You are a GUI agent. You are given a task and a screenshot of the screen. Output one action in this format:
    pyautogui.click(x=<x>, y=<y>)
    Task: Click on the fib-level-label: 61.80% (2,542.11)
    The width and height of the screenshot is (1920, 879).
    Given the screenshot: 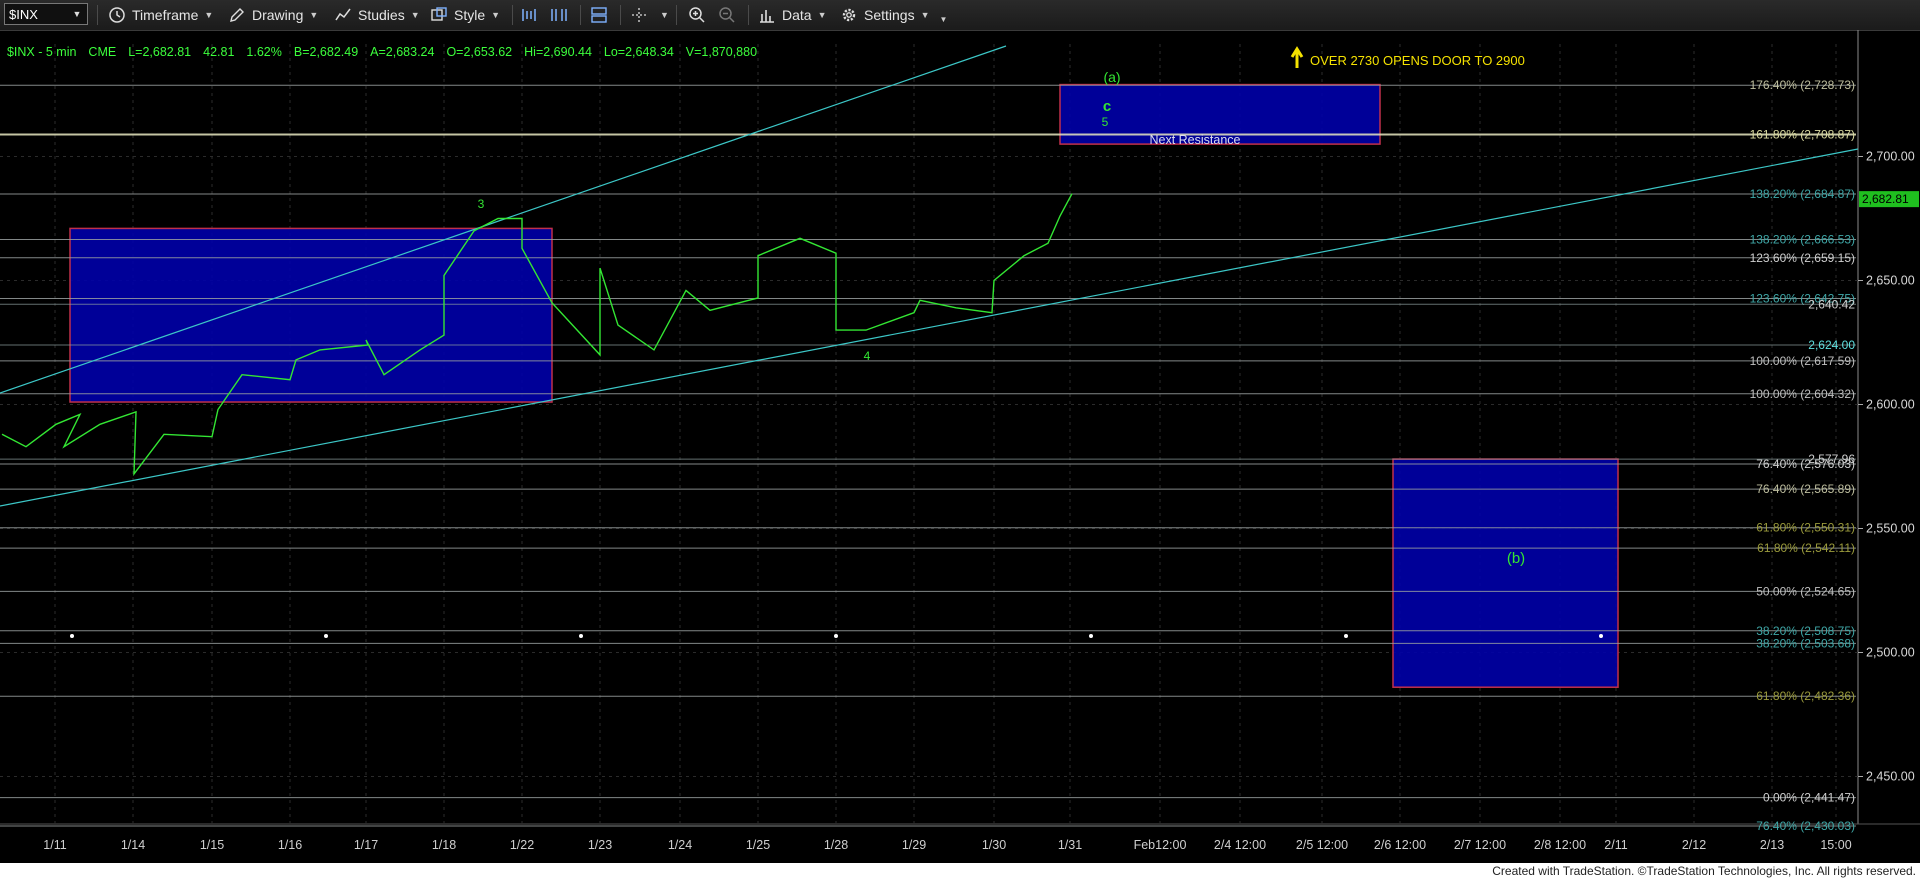 What is the action you would take?
    pyautogui.click(x=1806, y=548)
    